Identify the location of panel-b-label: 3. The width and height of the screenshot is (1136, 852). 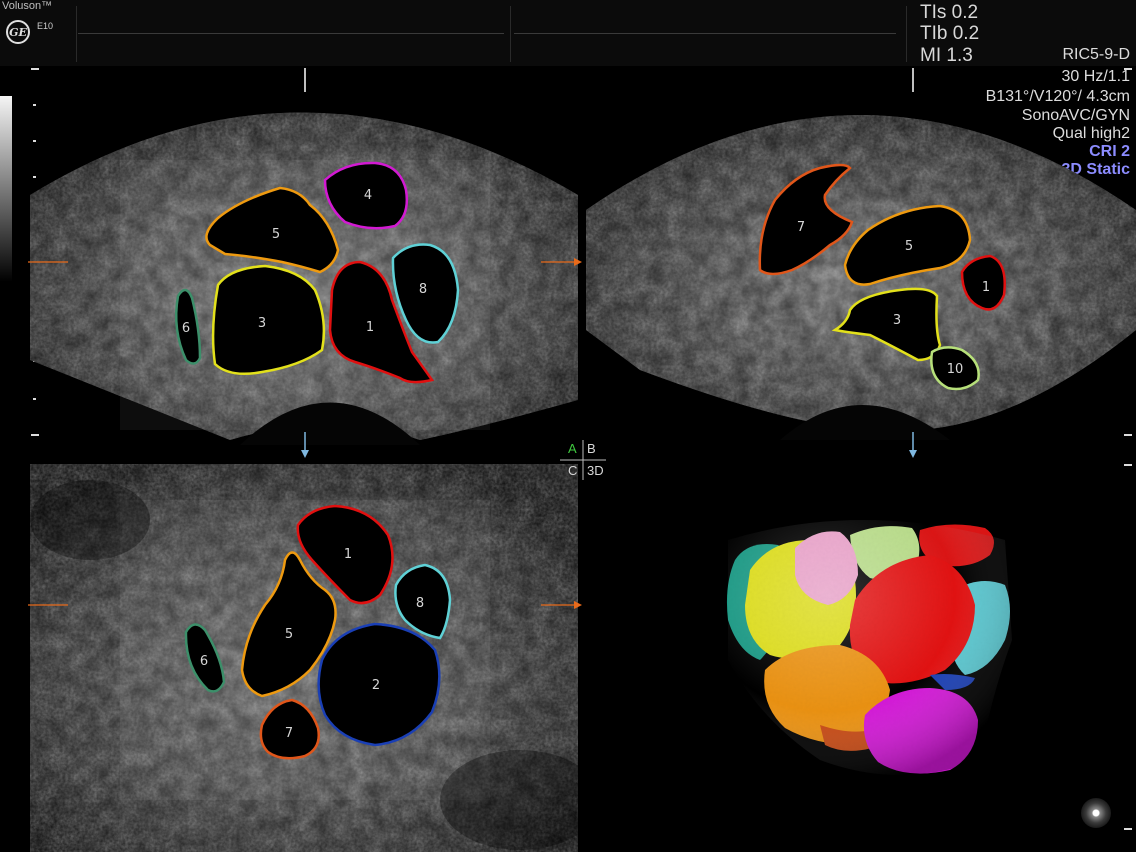
(897, 320).